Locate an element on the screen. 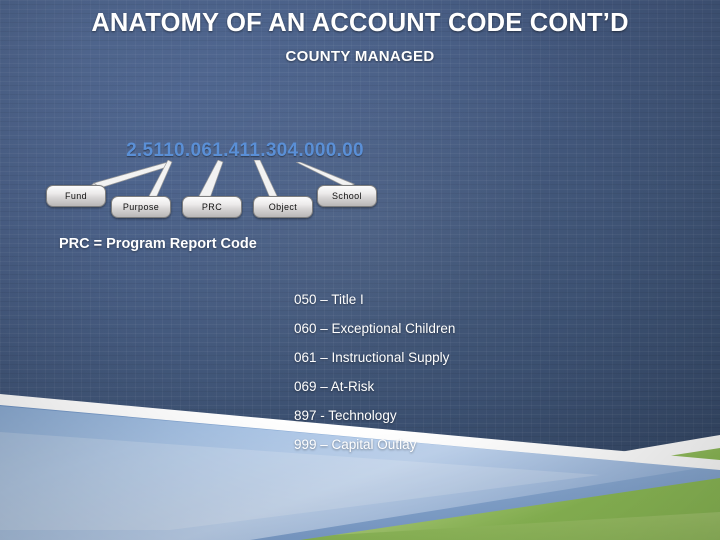 This screenshot has height=540, width=720. callout-purpose: Purpose is located at coordinates (141, 207).